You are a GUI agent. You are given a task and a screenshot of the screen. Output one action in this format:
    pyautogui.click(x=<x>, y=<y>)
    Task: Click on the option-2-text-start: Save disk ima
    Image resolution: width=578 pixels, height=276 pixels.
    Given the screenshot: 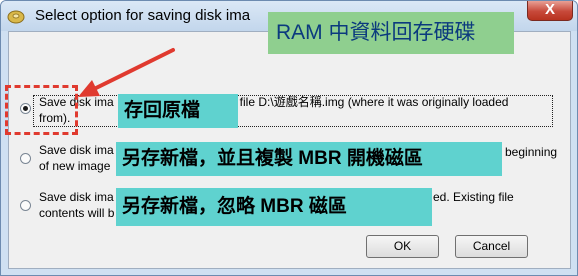 What is the action you would take?
    pyautogui.click(x=76, y=150)
    